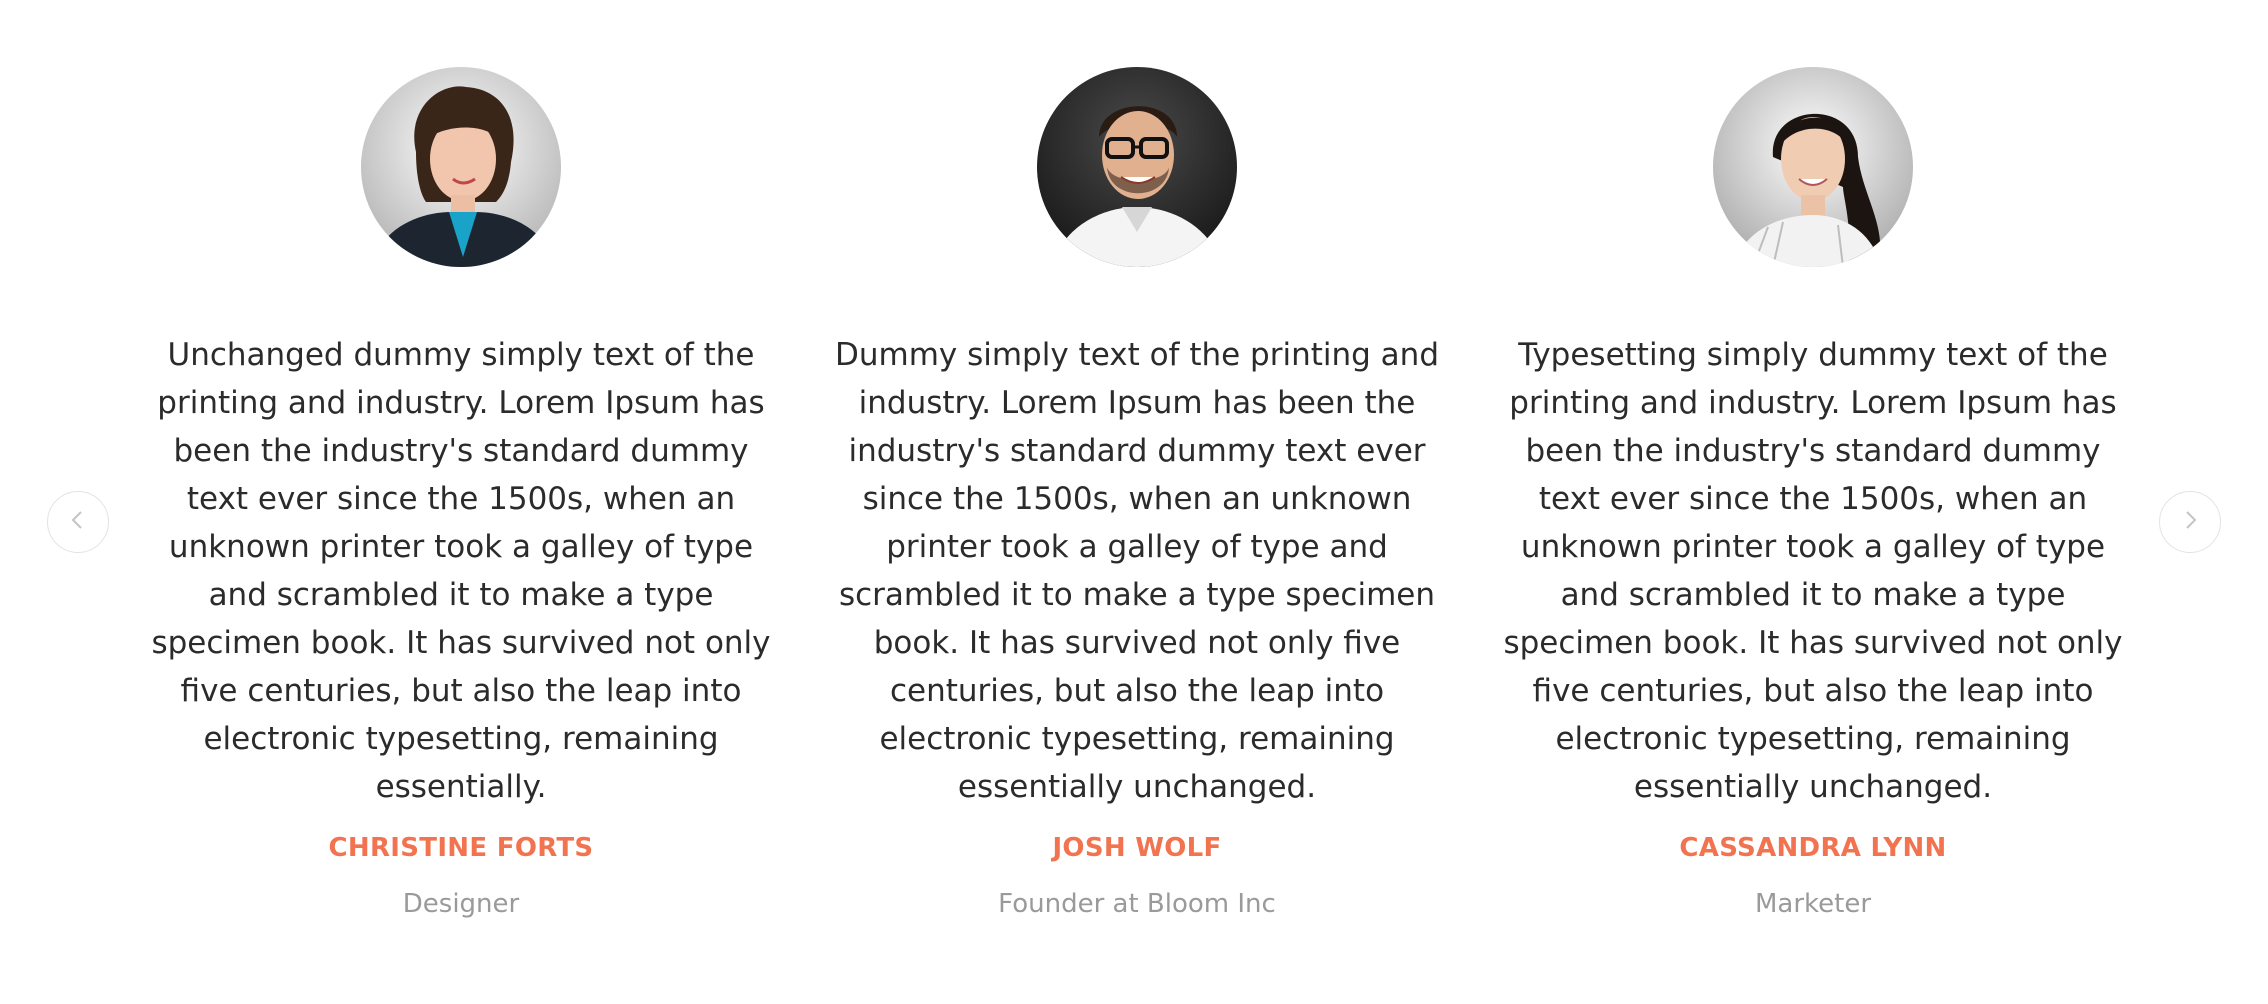 The height and width of the screenshot is (1004, 2268). Describe the element at coordinates (1137, 904) in the screenshot. I see `testimonial-author-role: Founder at Bloom Inc` at that location.